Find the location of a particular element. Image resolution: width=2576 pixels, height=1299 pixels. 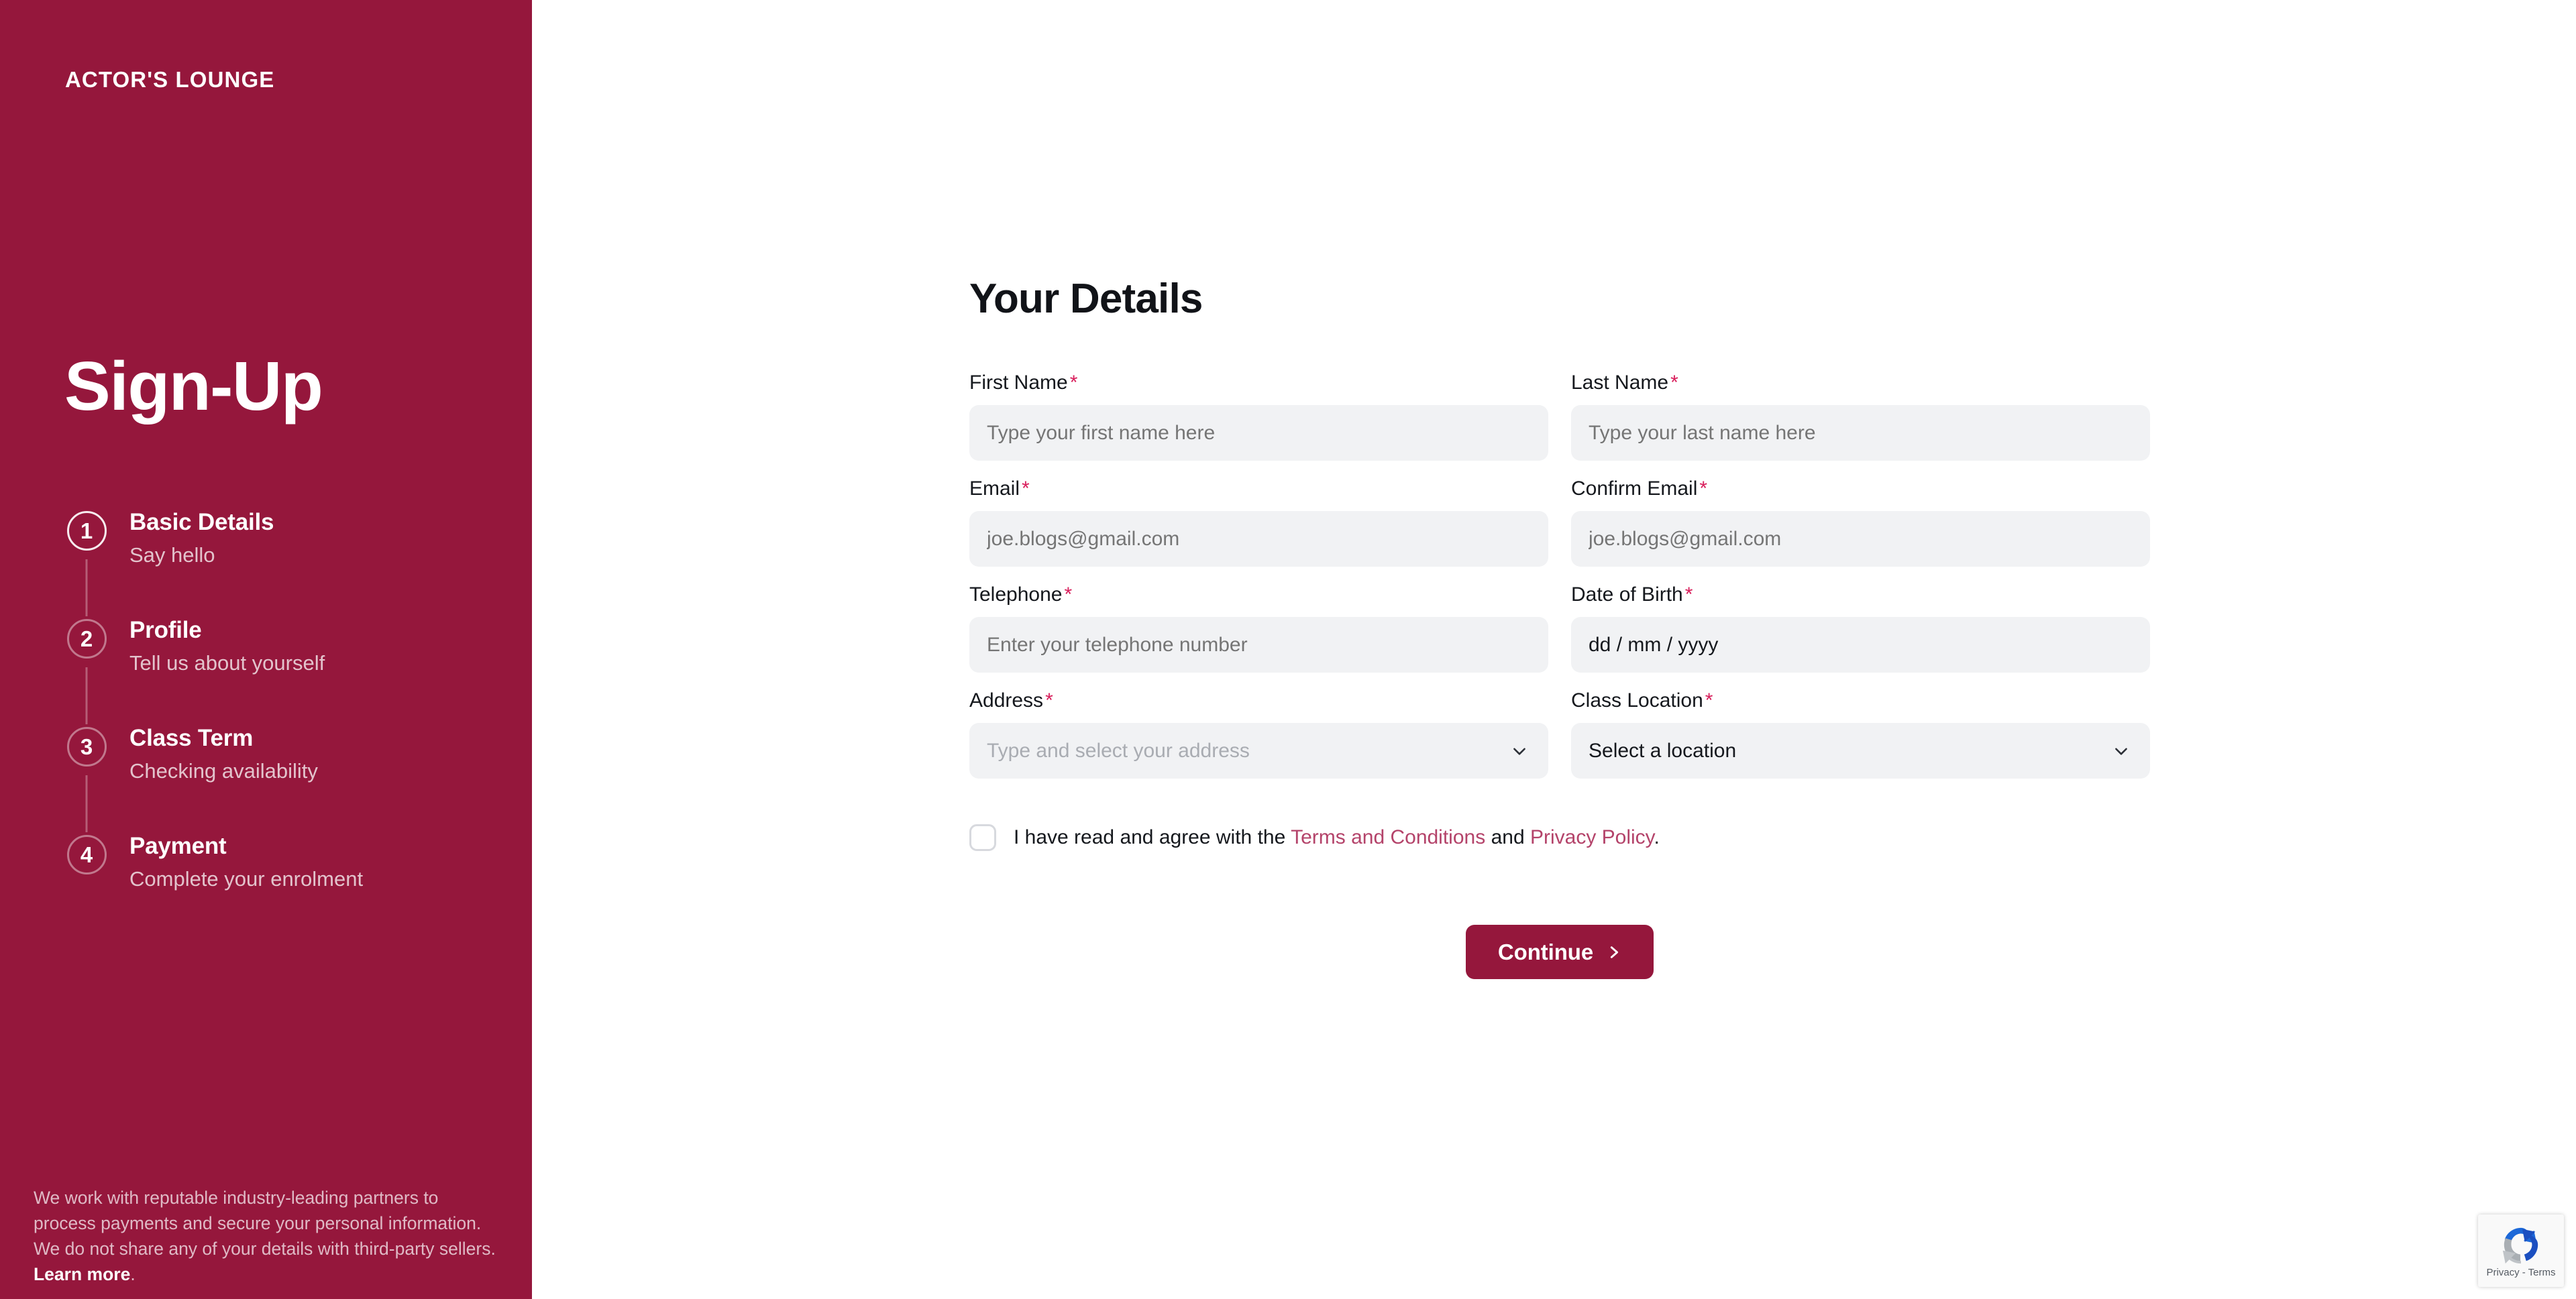

step-text: Profile Tell us about yourself is located at coordinates (217, 646).